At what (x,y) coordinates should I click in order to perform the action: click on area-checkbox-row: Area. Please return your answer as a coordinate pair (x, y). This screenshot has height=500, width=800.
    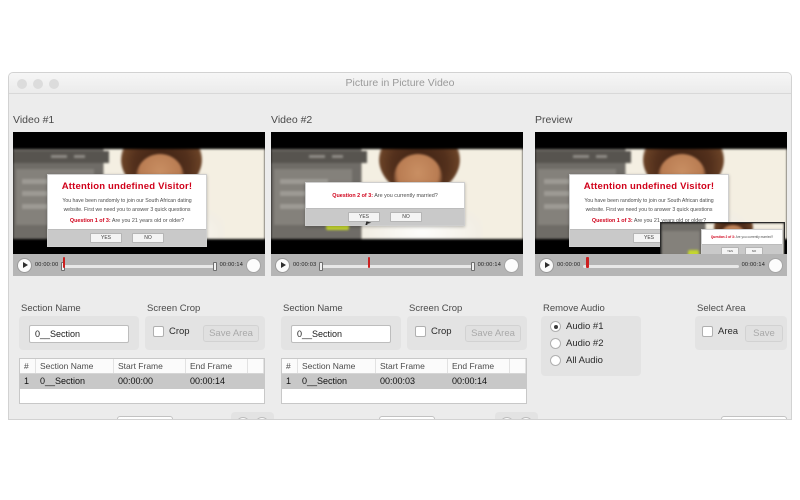
    Looking at the image, I should click on (720, 331).